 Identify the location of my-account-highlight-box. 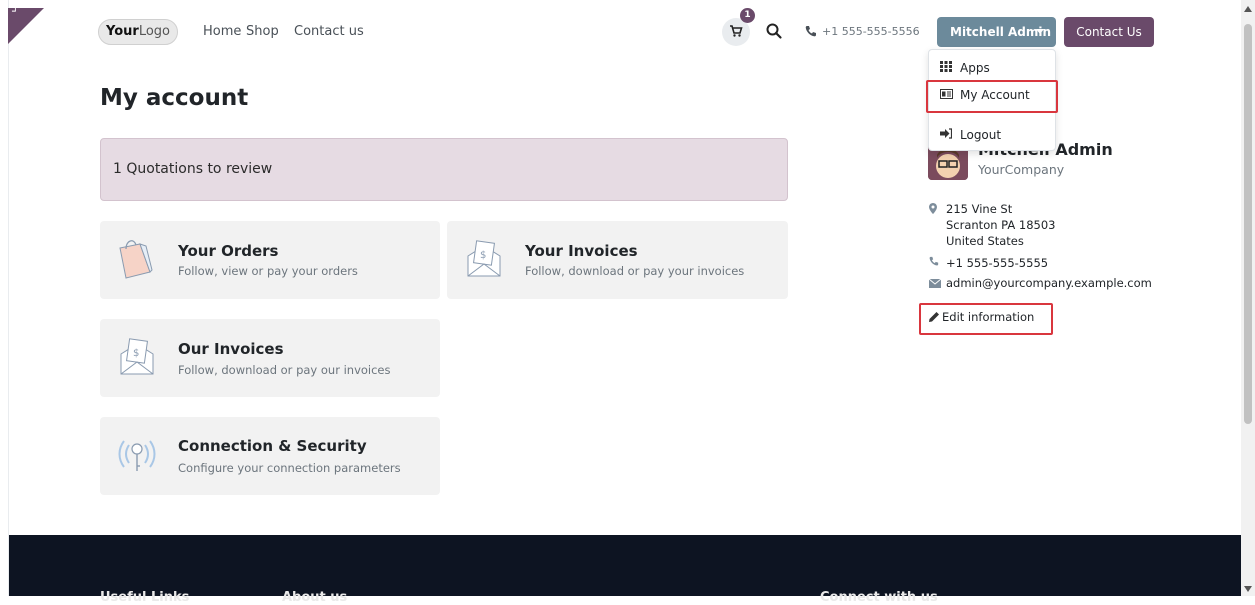
(992, 96).